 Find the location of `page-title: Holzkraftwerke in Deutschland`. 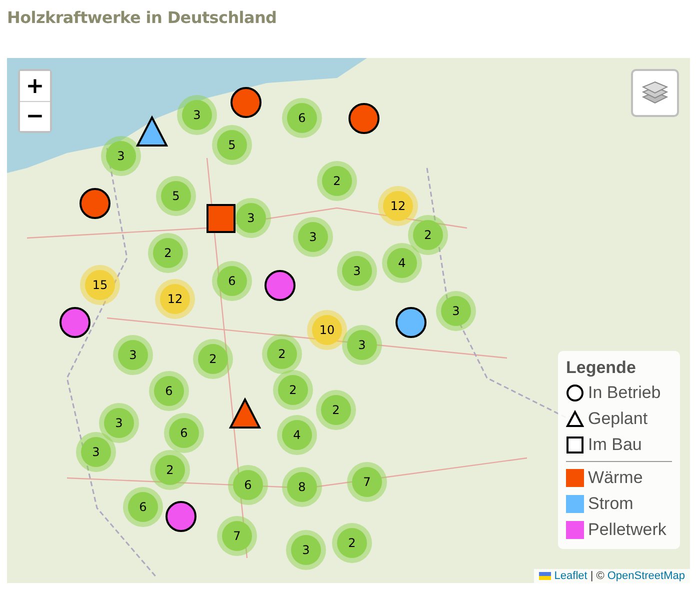

page-title: Holzkraftwerke in Deutschland is located at coordinates (142, 18).